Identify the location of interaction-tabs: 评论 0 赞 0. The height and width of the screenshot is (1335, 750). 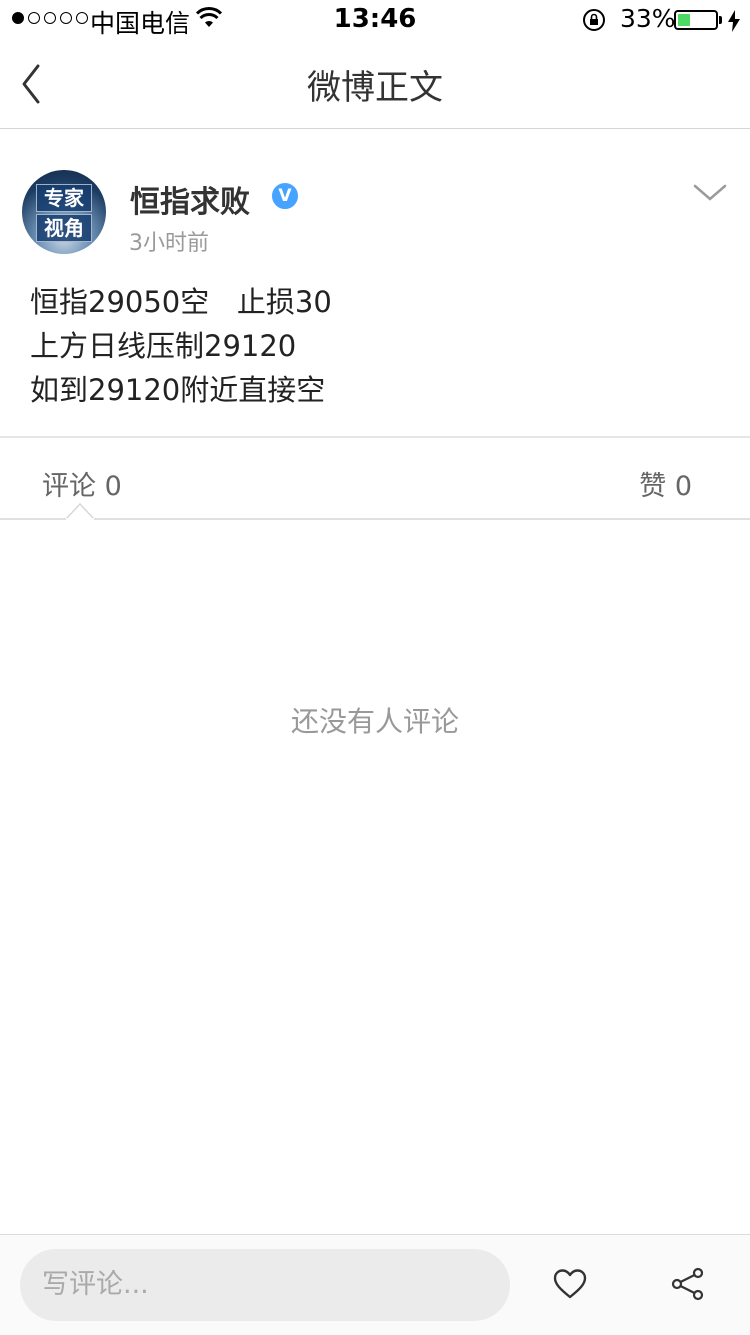
(375, 478).